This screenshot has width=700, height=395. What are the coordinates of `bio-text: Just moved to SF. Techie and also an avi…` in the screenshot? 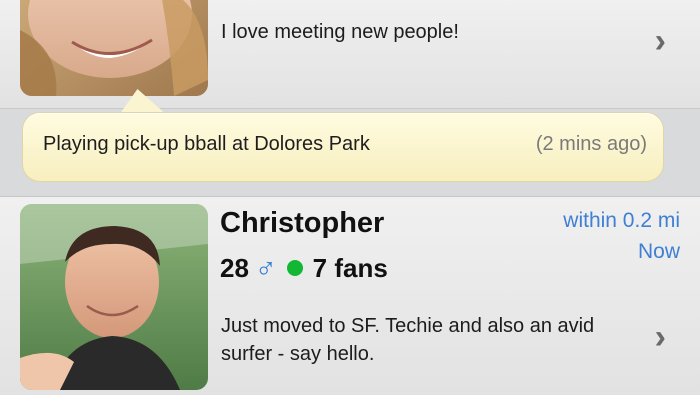 It's located at (408, 340).